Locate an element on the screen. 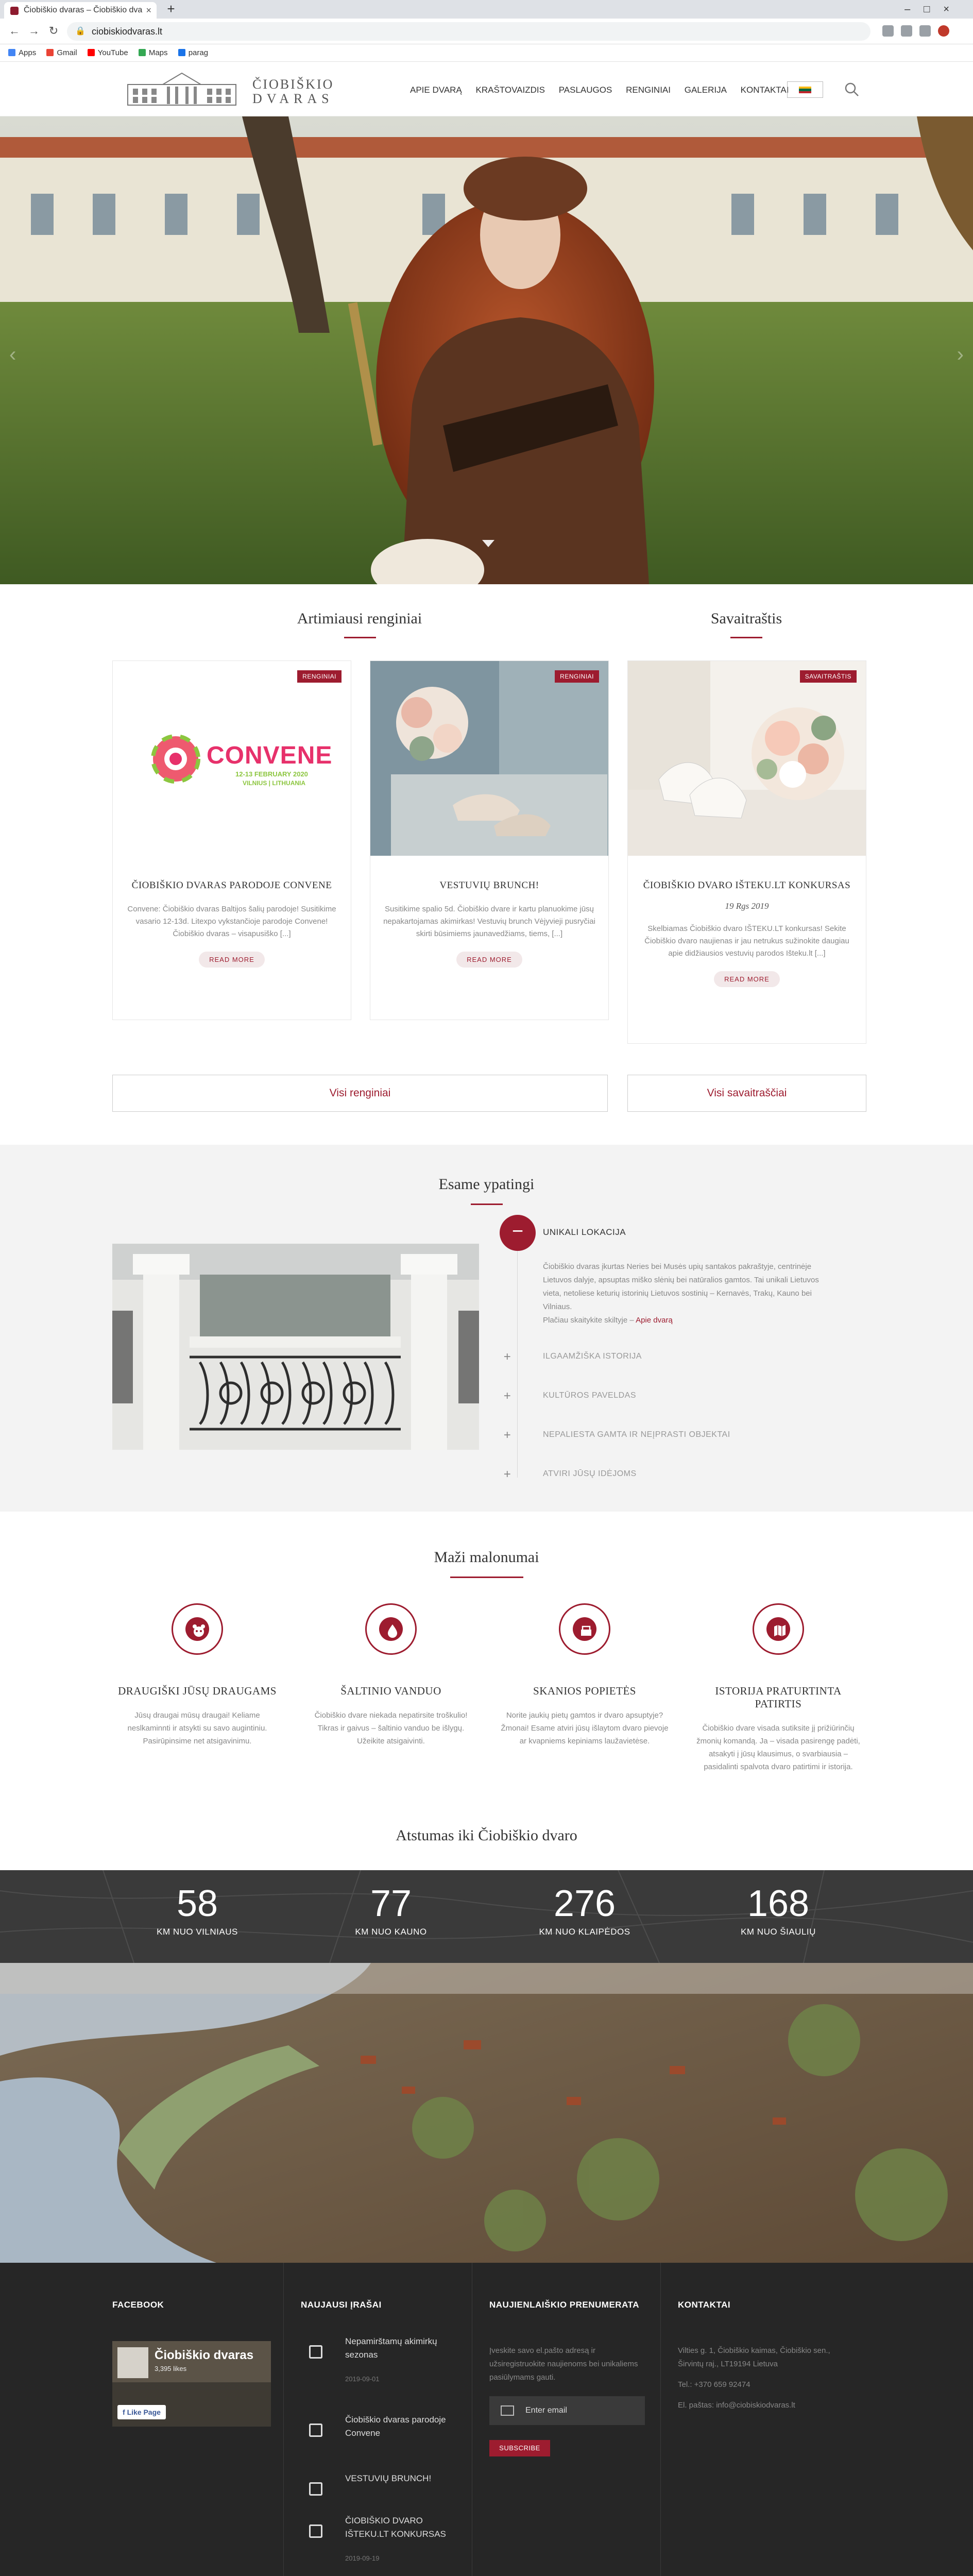 The image size is (973, 2576). back-icon: ← is located at coordinates (14, 31).